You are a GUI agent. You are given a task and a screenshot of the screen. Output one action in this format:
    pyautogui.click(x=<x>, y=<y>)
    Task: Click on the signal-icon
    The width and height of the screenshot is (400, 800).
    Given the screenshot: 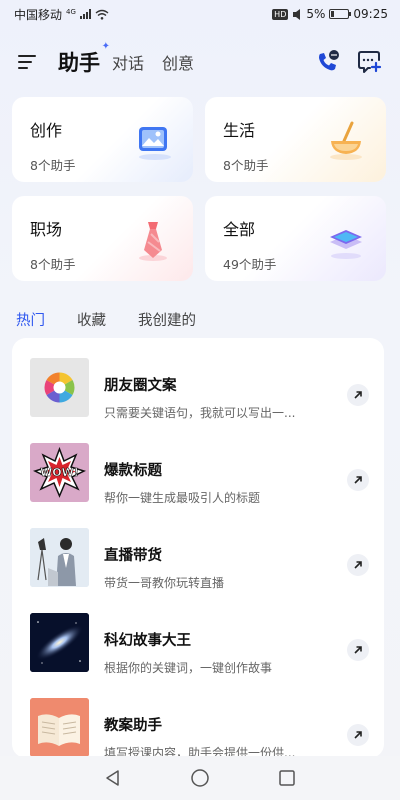 What is the action you would take?
    pyautogui.click(x=85, y=14)
    